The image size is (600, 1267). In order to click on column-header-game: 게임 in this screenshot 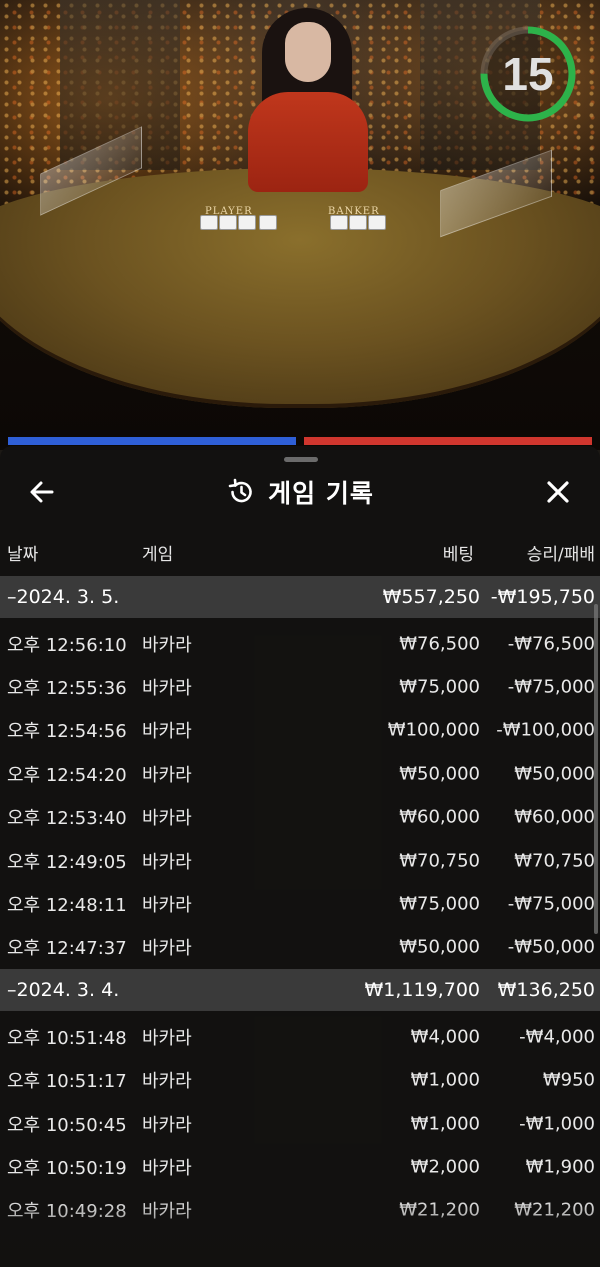, I will do `click(158, 555)`.